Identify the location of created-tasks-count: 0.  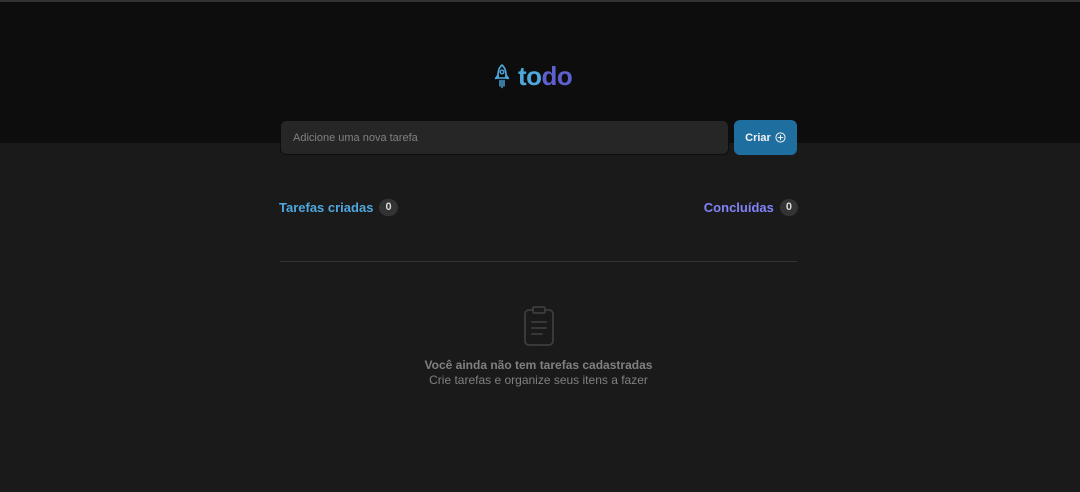
(388, 207).